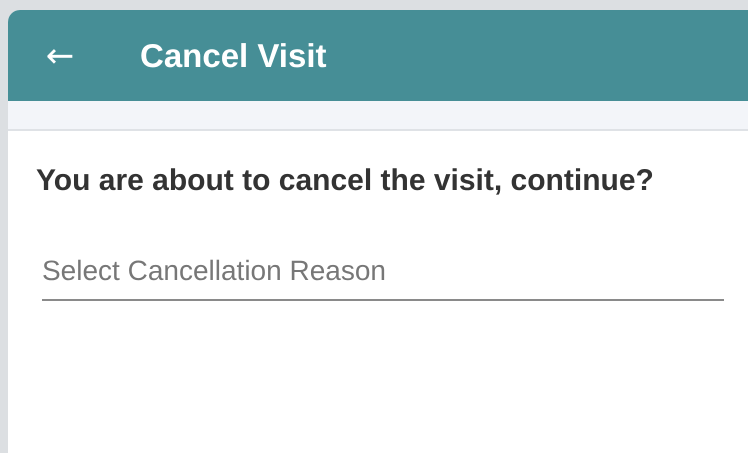 This screenshot has width=748, height=453. What do you see at coordinates (383, 275) in the screenshot?
I see `reason-select-field: Select Cancellation Reason` at bounding box center [383, 275].